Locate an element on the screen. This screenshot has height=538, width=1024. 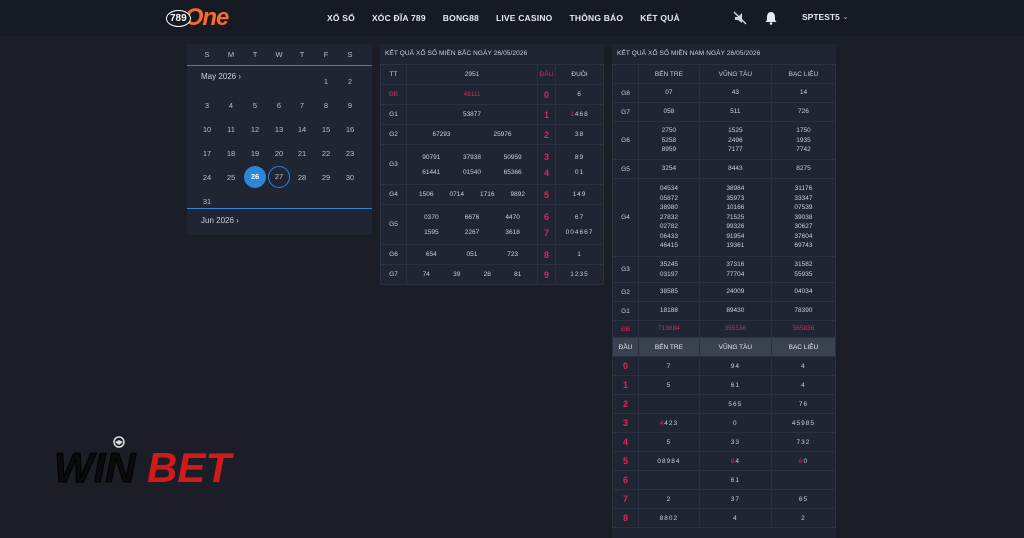
calendar-day: 13 is located at coordinates (279, 129).